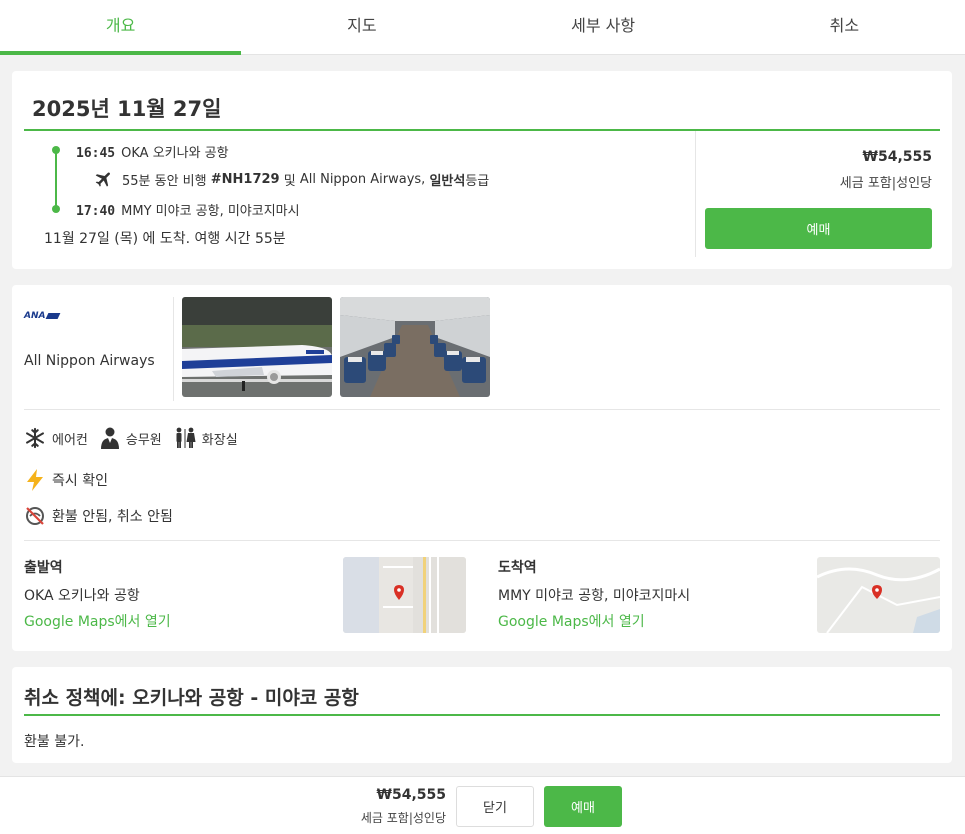  I want to click on arrival-station-name: MMY 미야코 공항, 미야코지마시, so click(594, 596).